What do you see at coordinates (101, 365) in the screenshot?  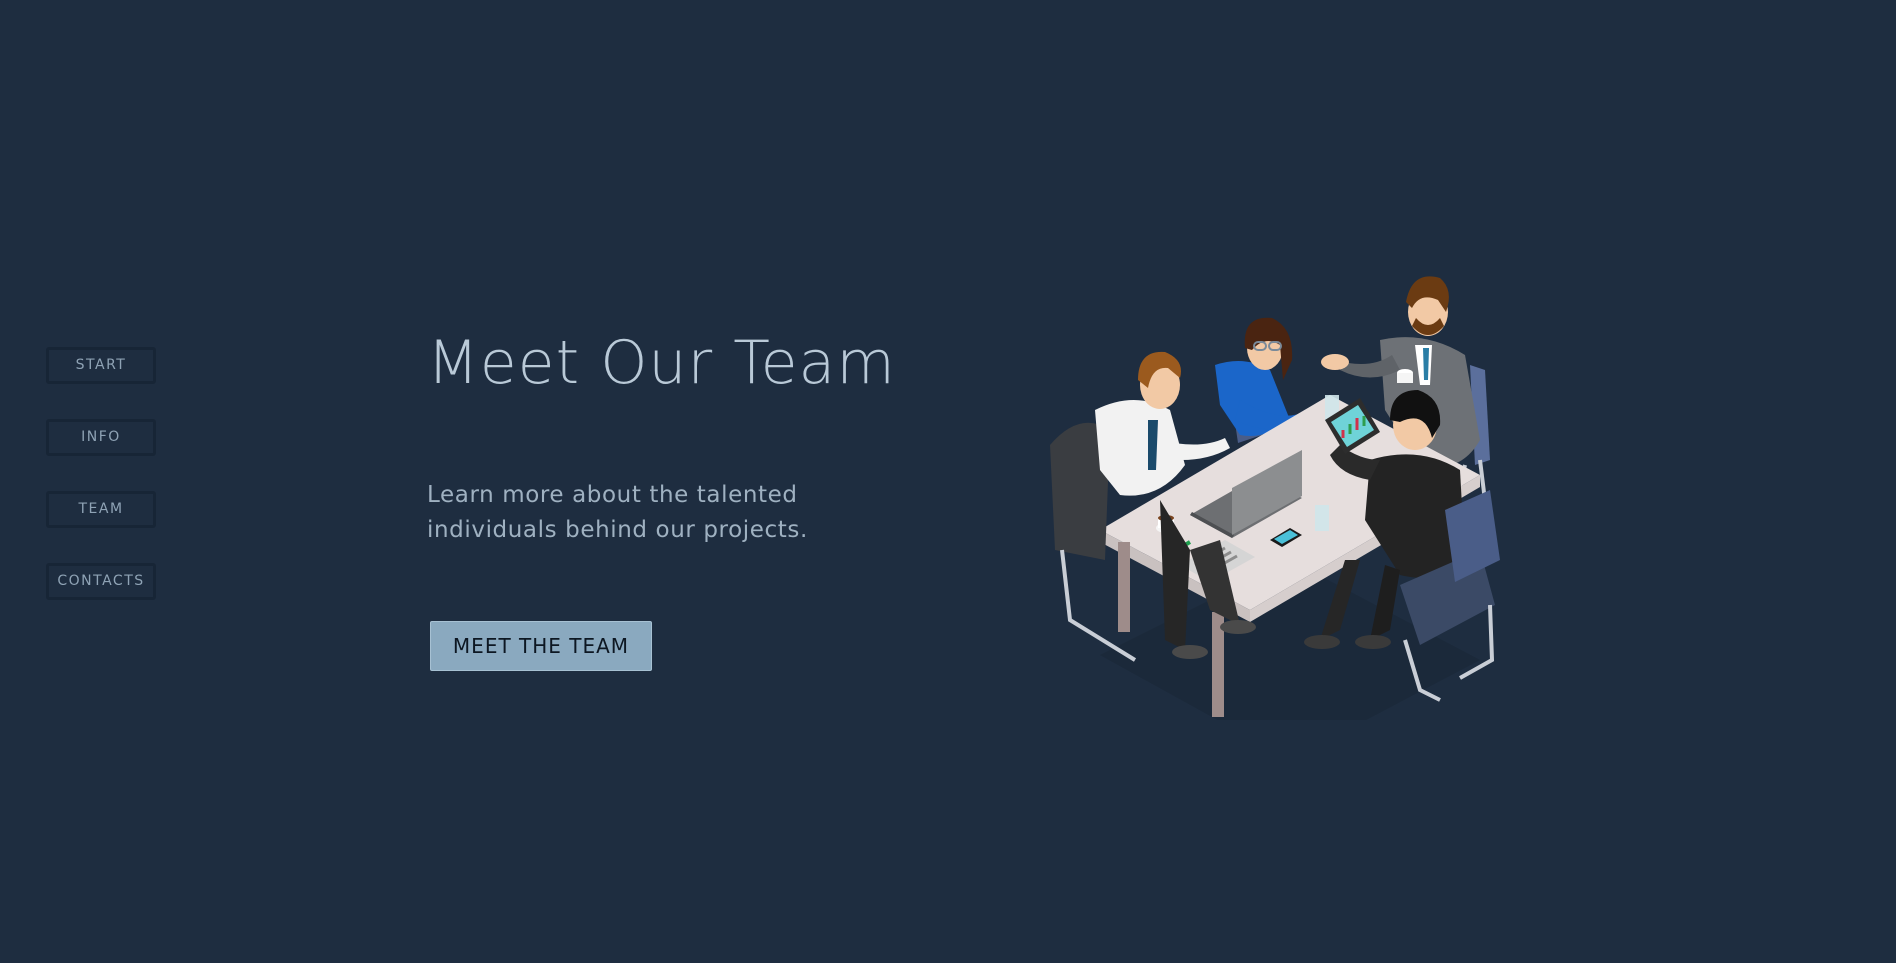 I see `nav-button-start: START` at bounding box center [101, 365].